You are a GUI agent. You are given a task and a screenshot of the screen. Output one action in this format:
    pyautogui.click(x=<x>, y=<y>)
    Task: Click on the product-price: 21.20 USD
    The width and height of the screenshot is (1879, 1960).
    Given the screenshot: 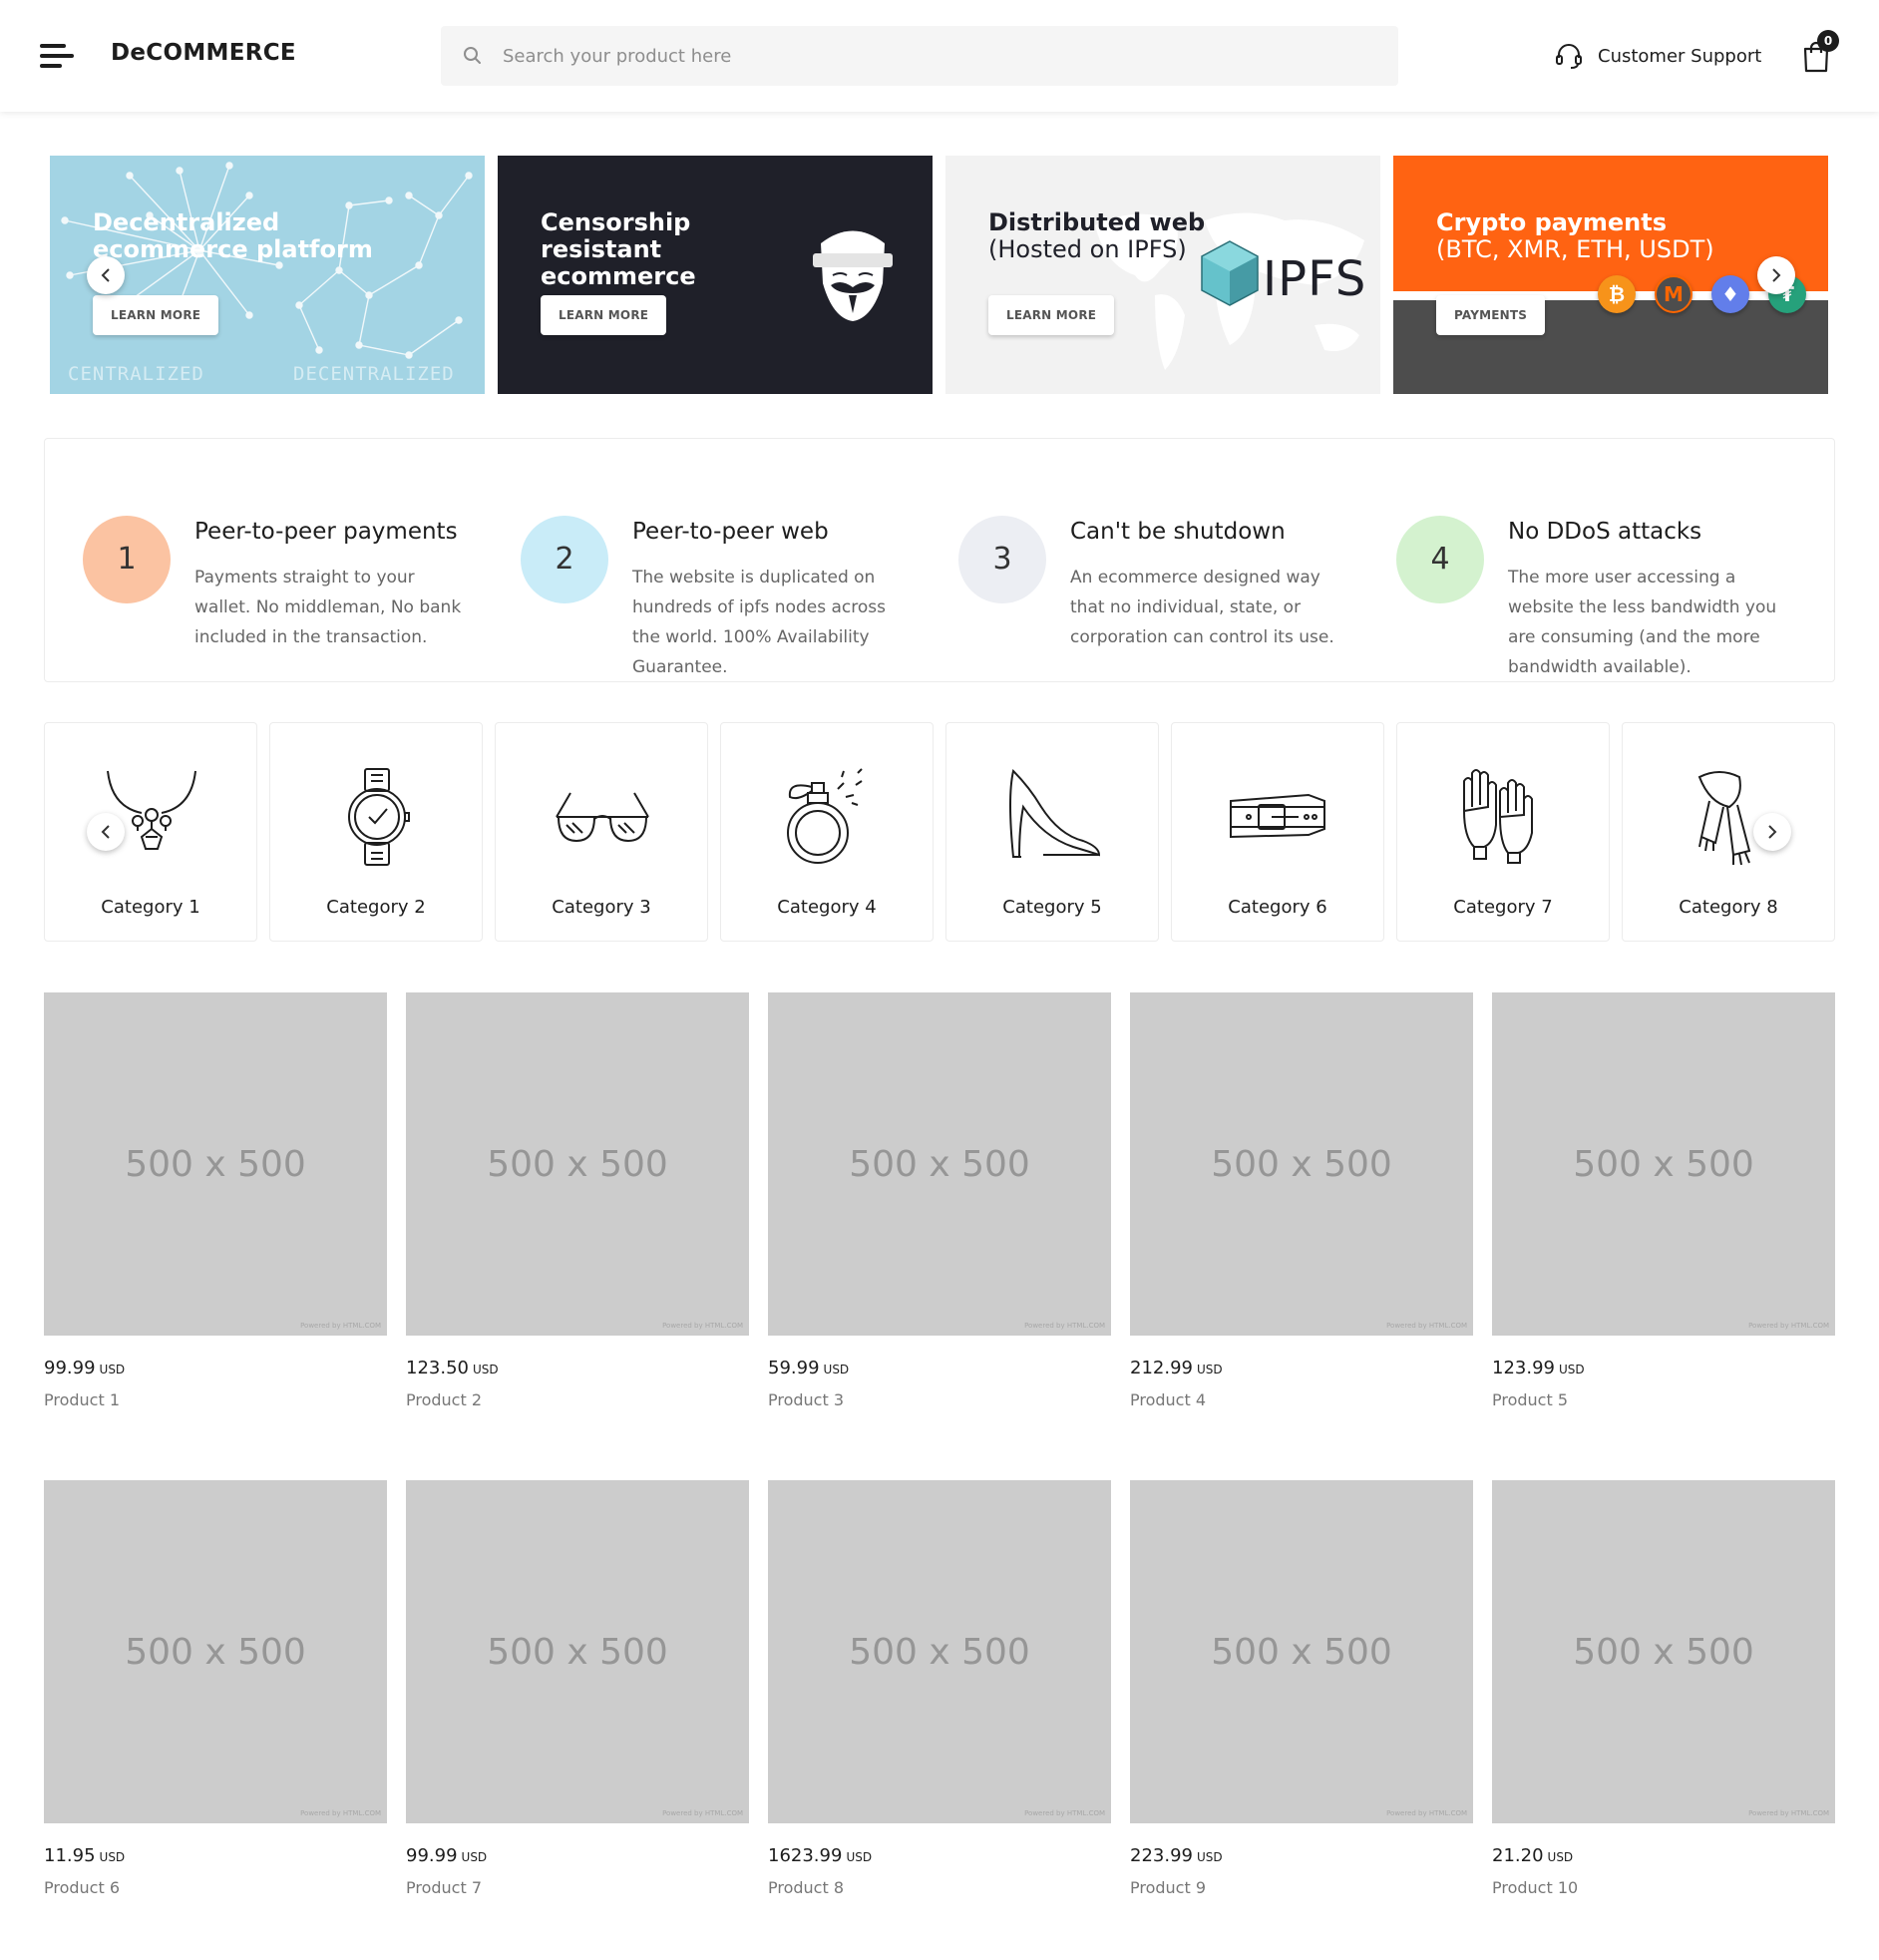 What is the action you would take?
    pyautogui.click(x=1663, y=1855)
    